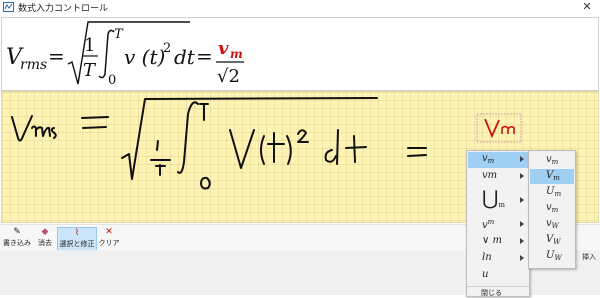 This screenshot has width=600, height=298. Describe the element at coordinates (204, 112) in the screenshot. I see `ink-upper-T` at that location.